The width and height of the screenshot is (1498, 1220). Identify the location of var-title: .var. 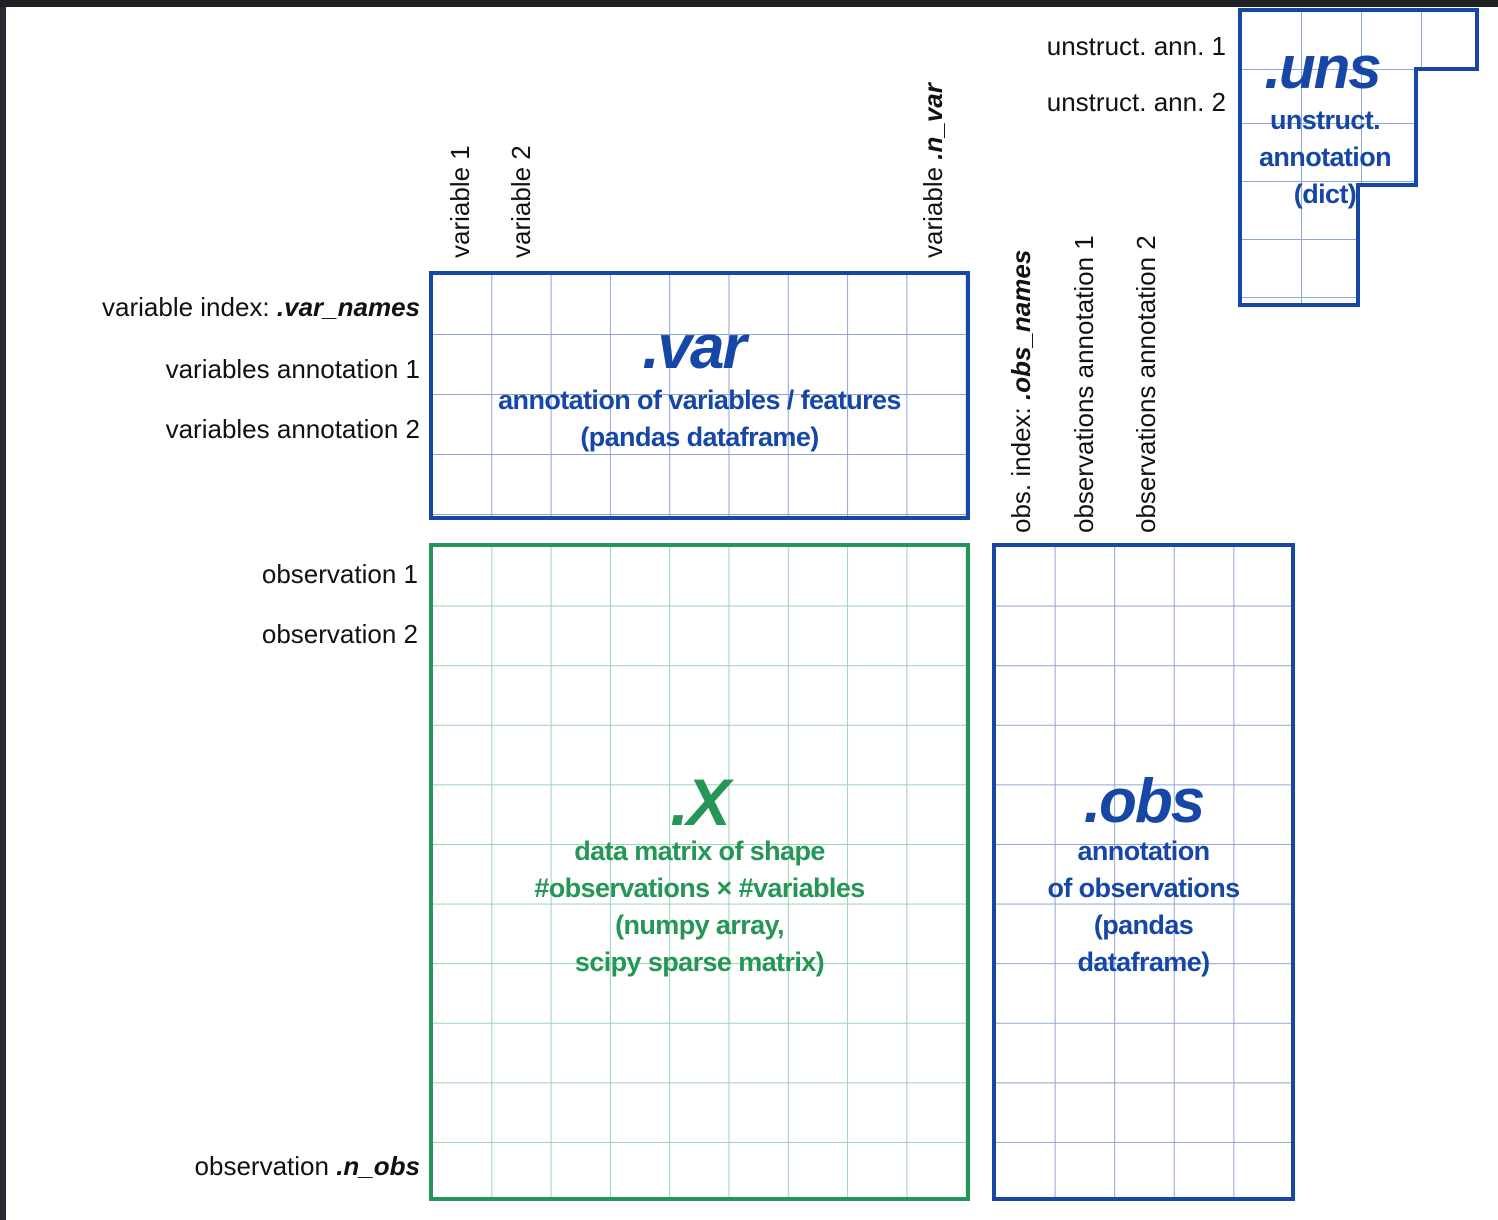
(694, 347).